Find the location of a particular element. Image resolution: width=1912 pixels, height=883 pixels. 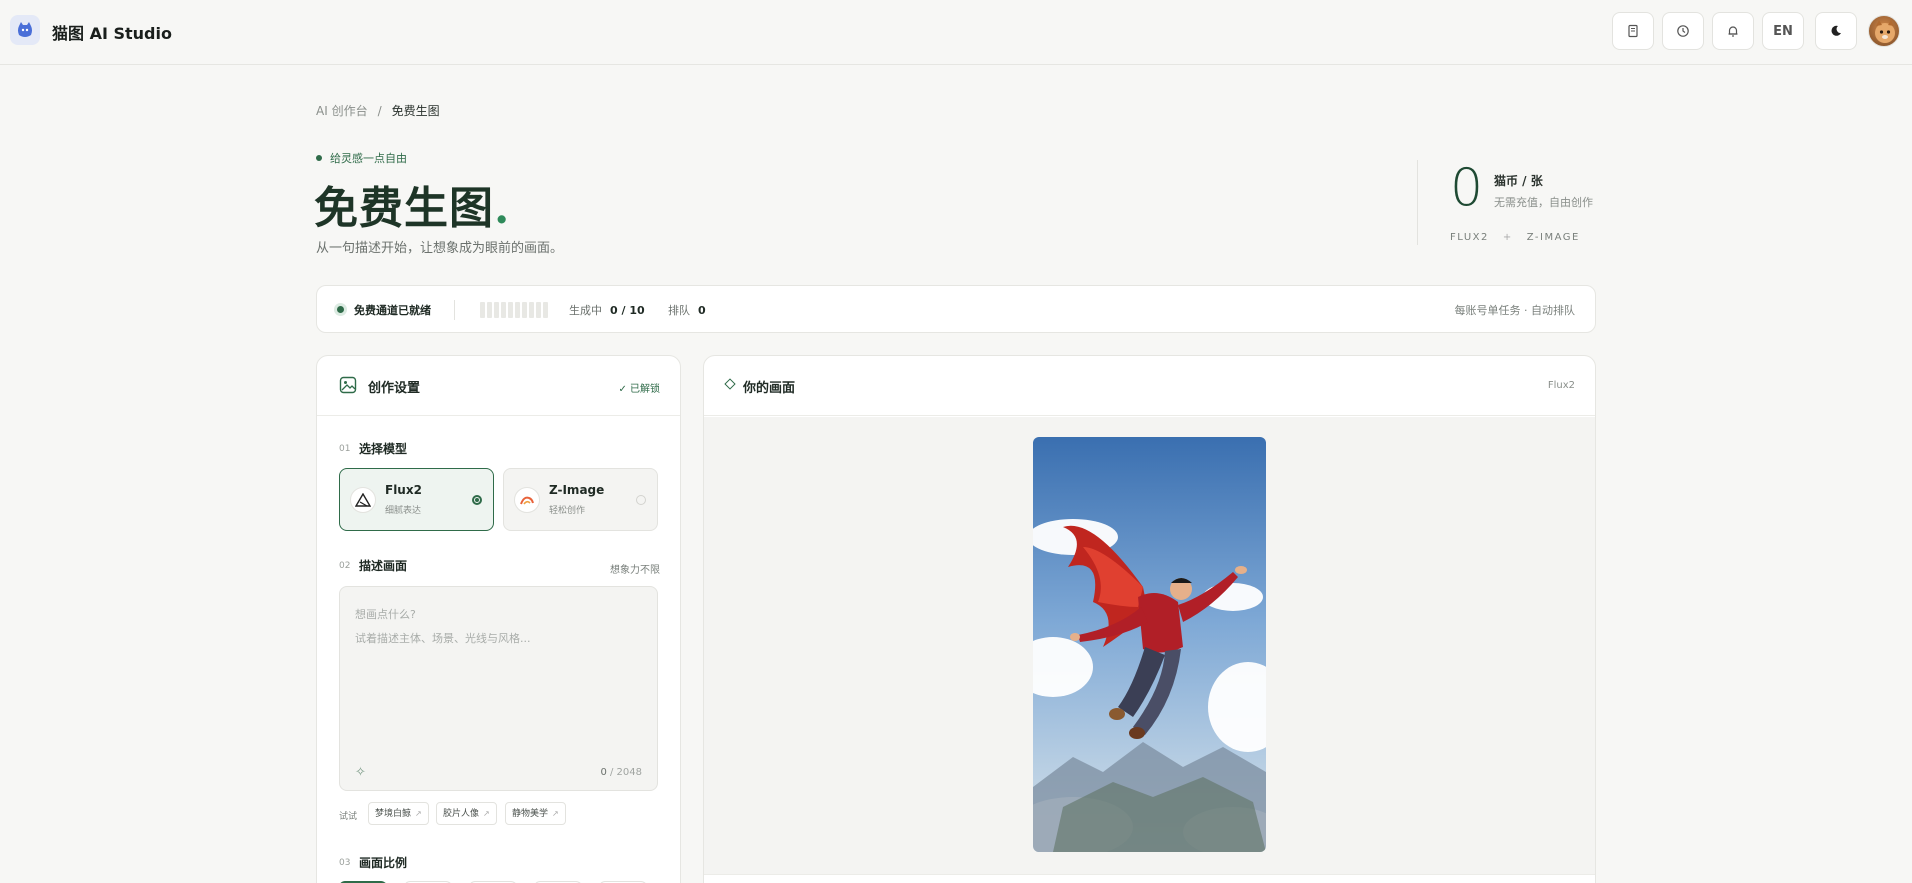

price-models: FLUX2 + Z-IMAGE is located at coordinates (1515, 237).